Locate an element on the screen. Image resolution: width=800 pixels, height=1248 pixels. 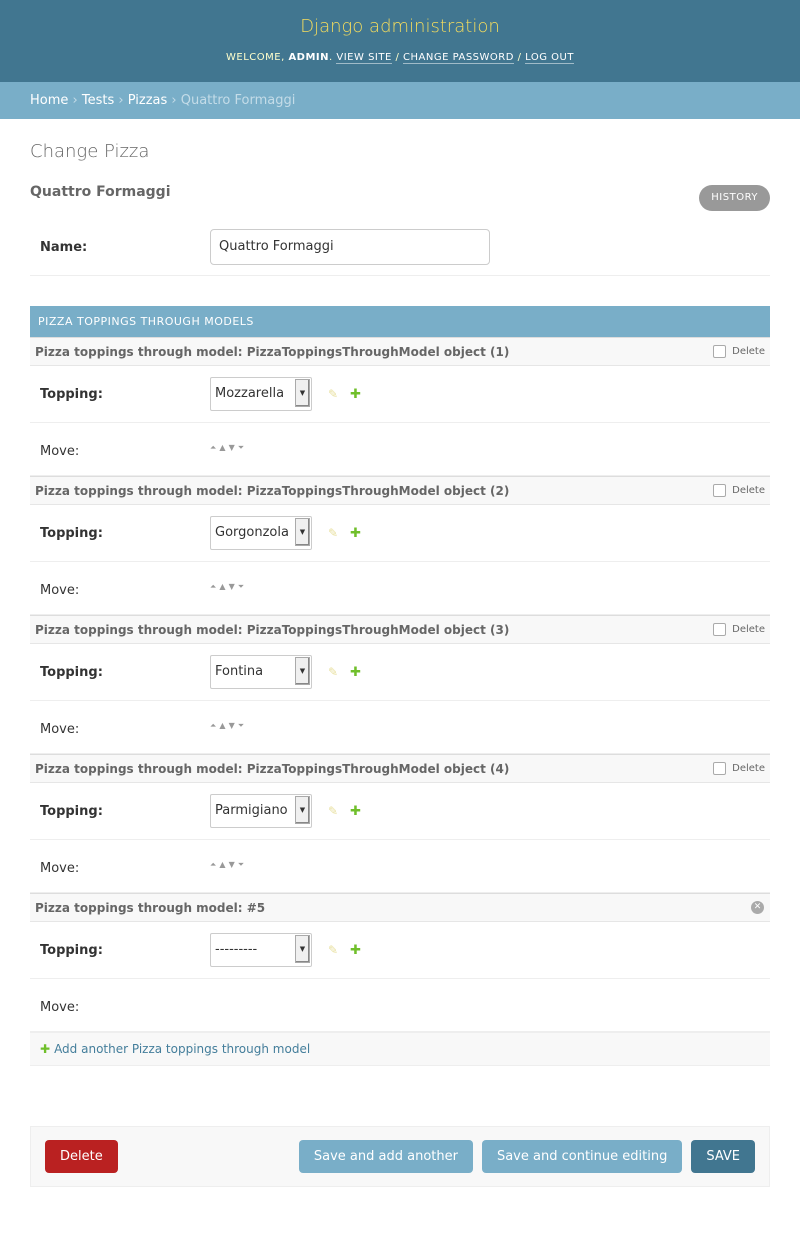
change-password-link: CHANGE PASSWORD is located at coordinates (458, 58).